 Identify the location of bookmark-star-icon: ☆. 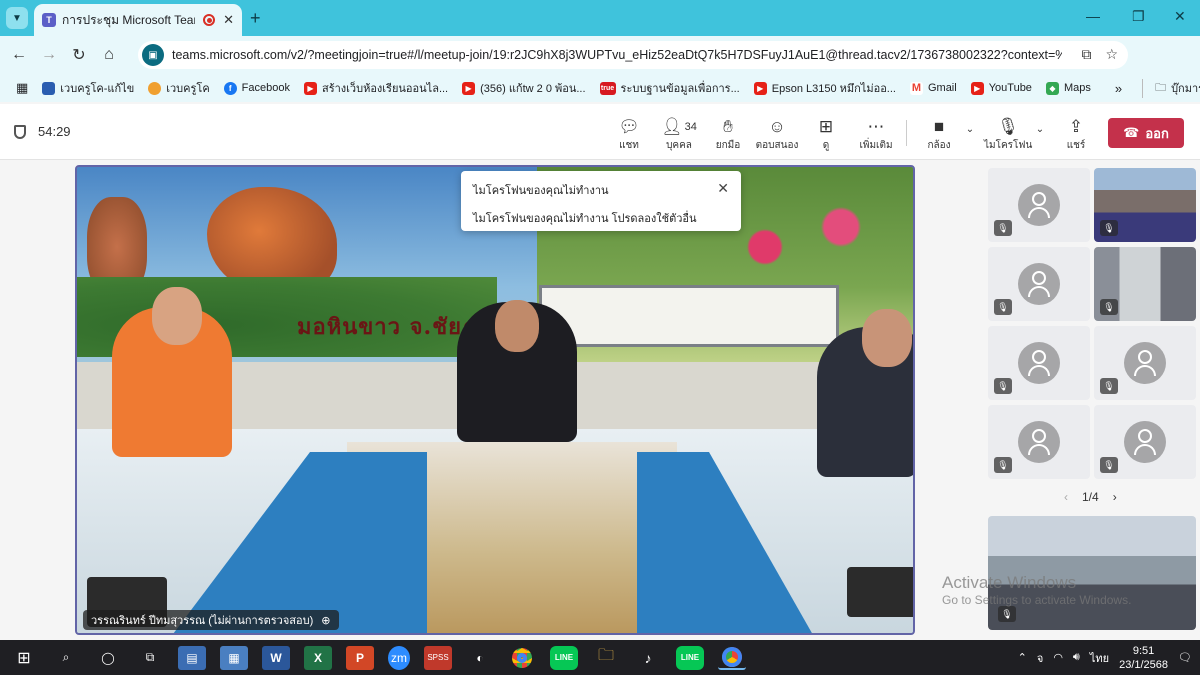
(1111, 54).